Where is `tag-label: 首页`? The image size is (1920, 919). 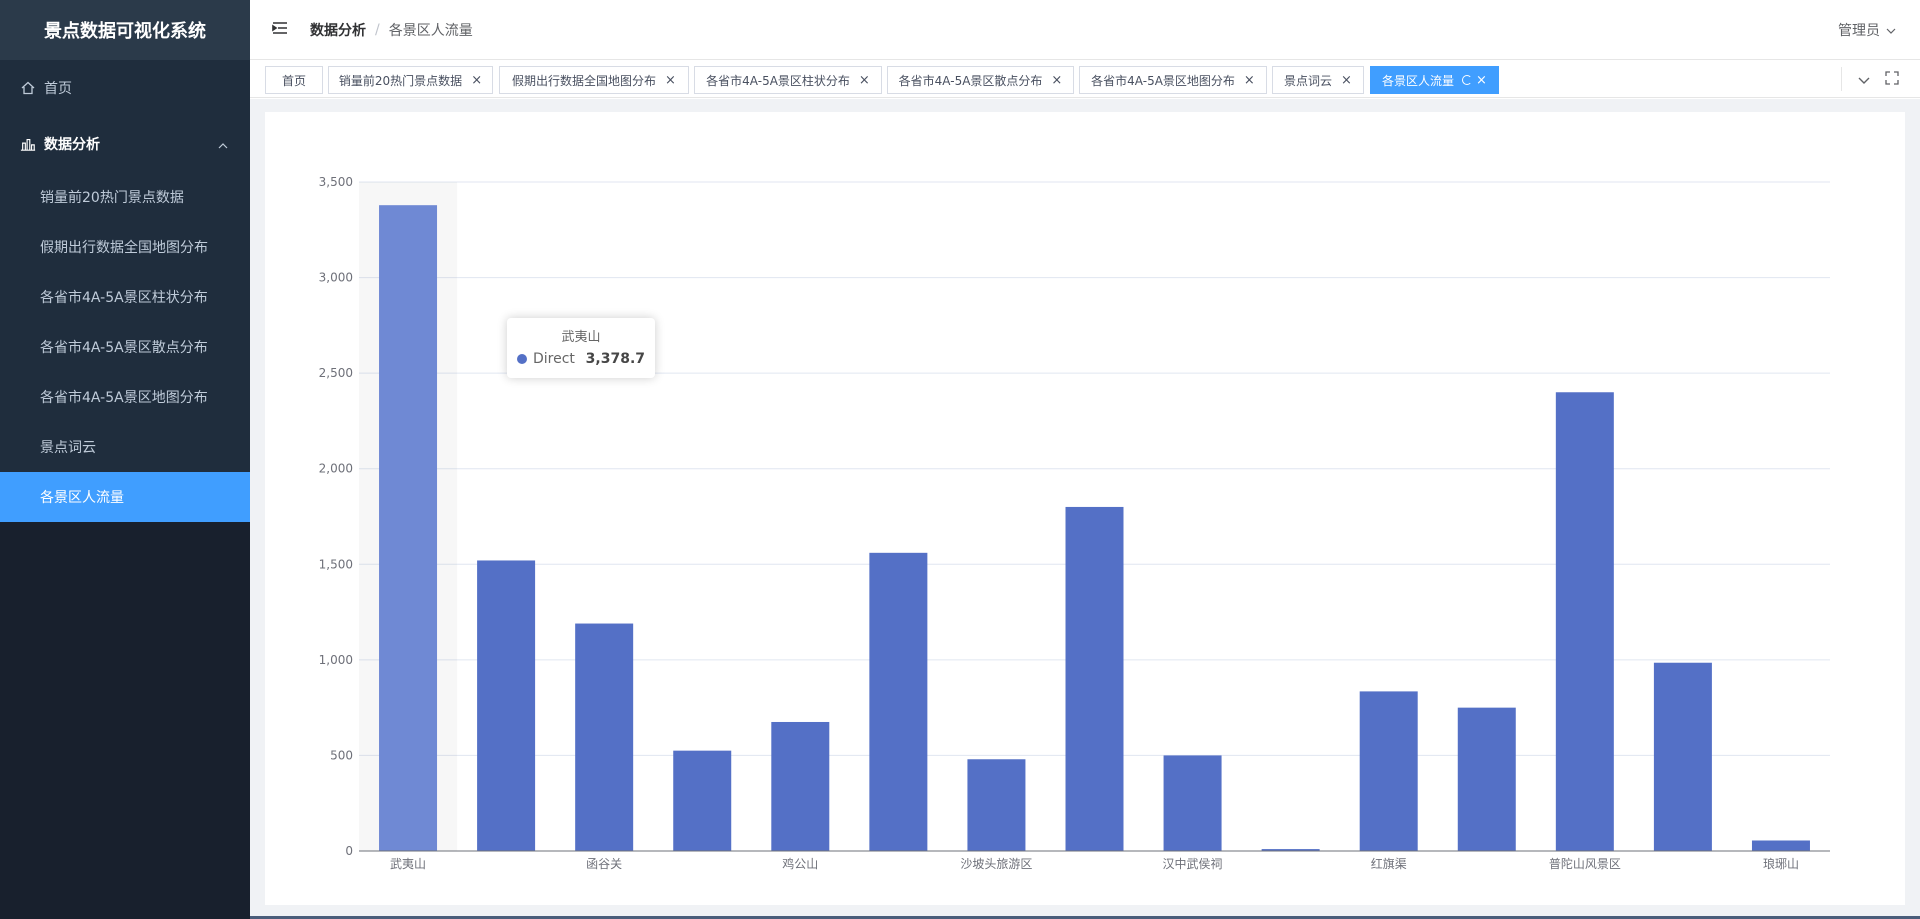 tag-label: 首页 is located at coordinates (293, 80).